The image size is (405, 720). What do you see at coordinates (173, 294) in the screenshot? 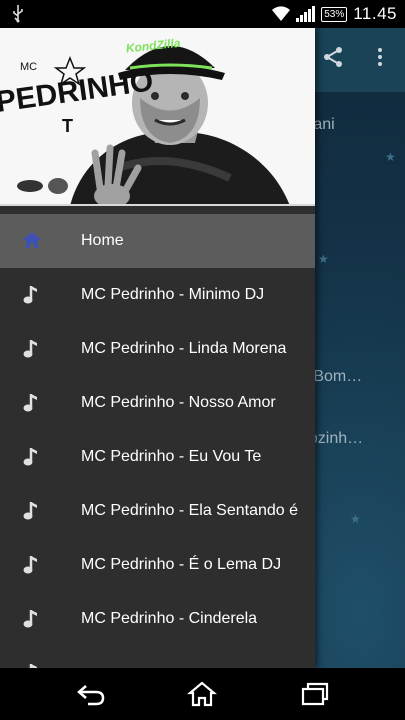
I see `menu-item-label: MC Pedrinho - Minimo DJ` at bounding box center [173, 294].